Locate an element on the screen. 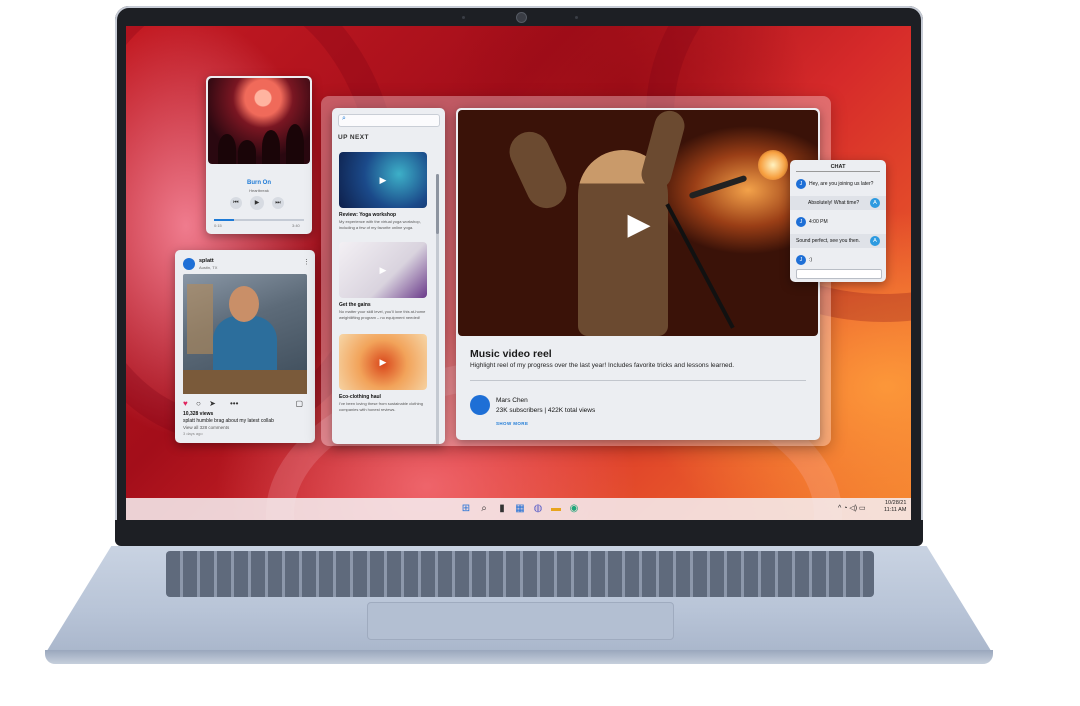 Image resolution: width=1080 pixels, height=706 pixels. video-thumbnail-yoga: ▶ is located at coordinates (383, 180).